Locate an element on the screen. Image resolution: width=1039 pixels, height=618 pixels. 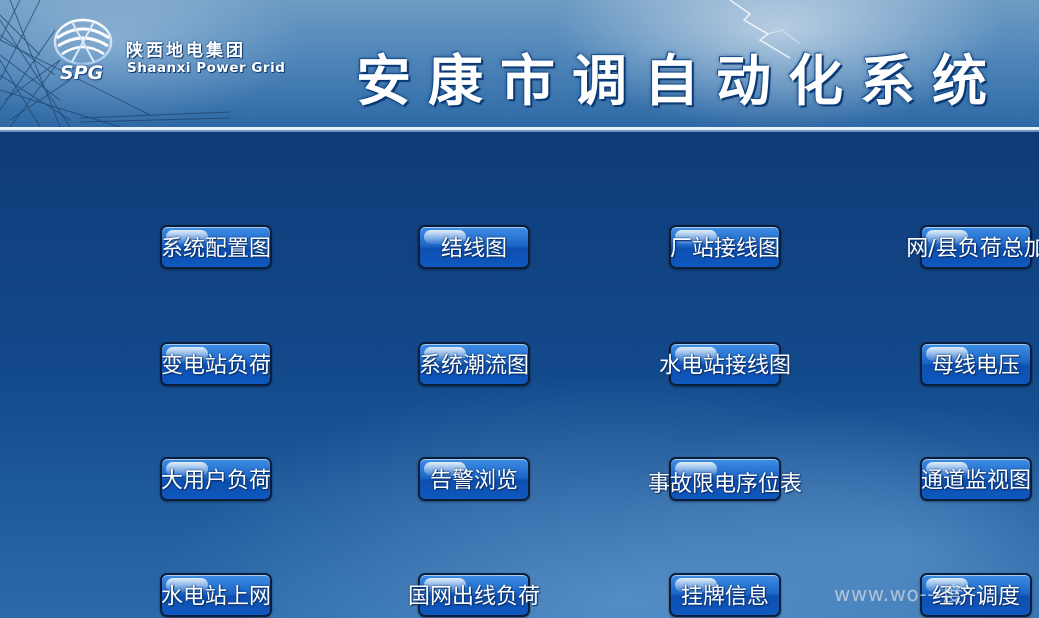
nav-button-label: 通道监视图 is located at coordinates (976, 481).